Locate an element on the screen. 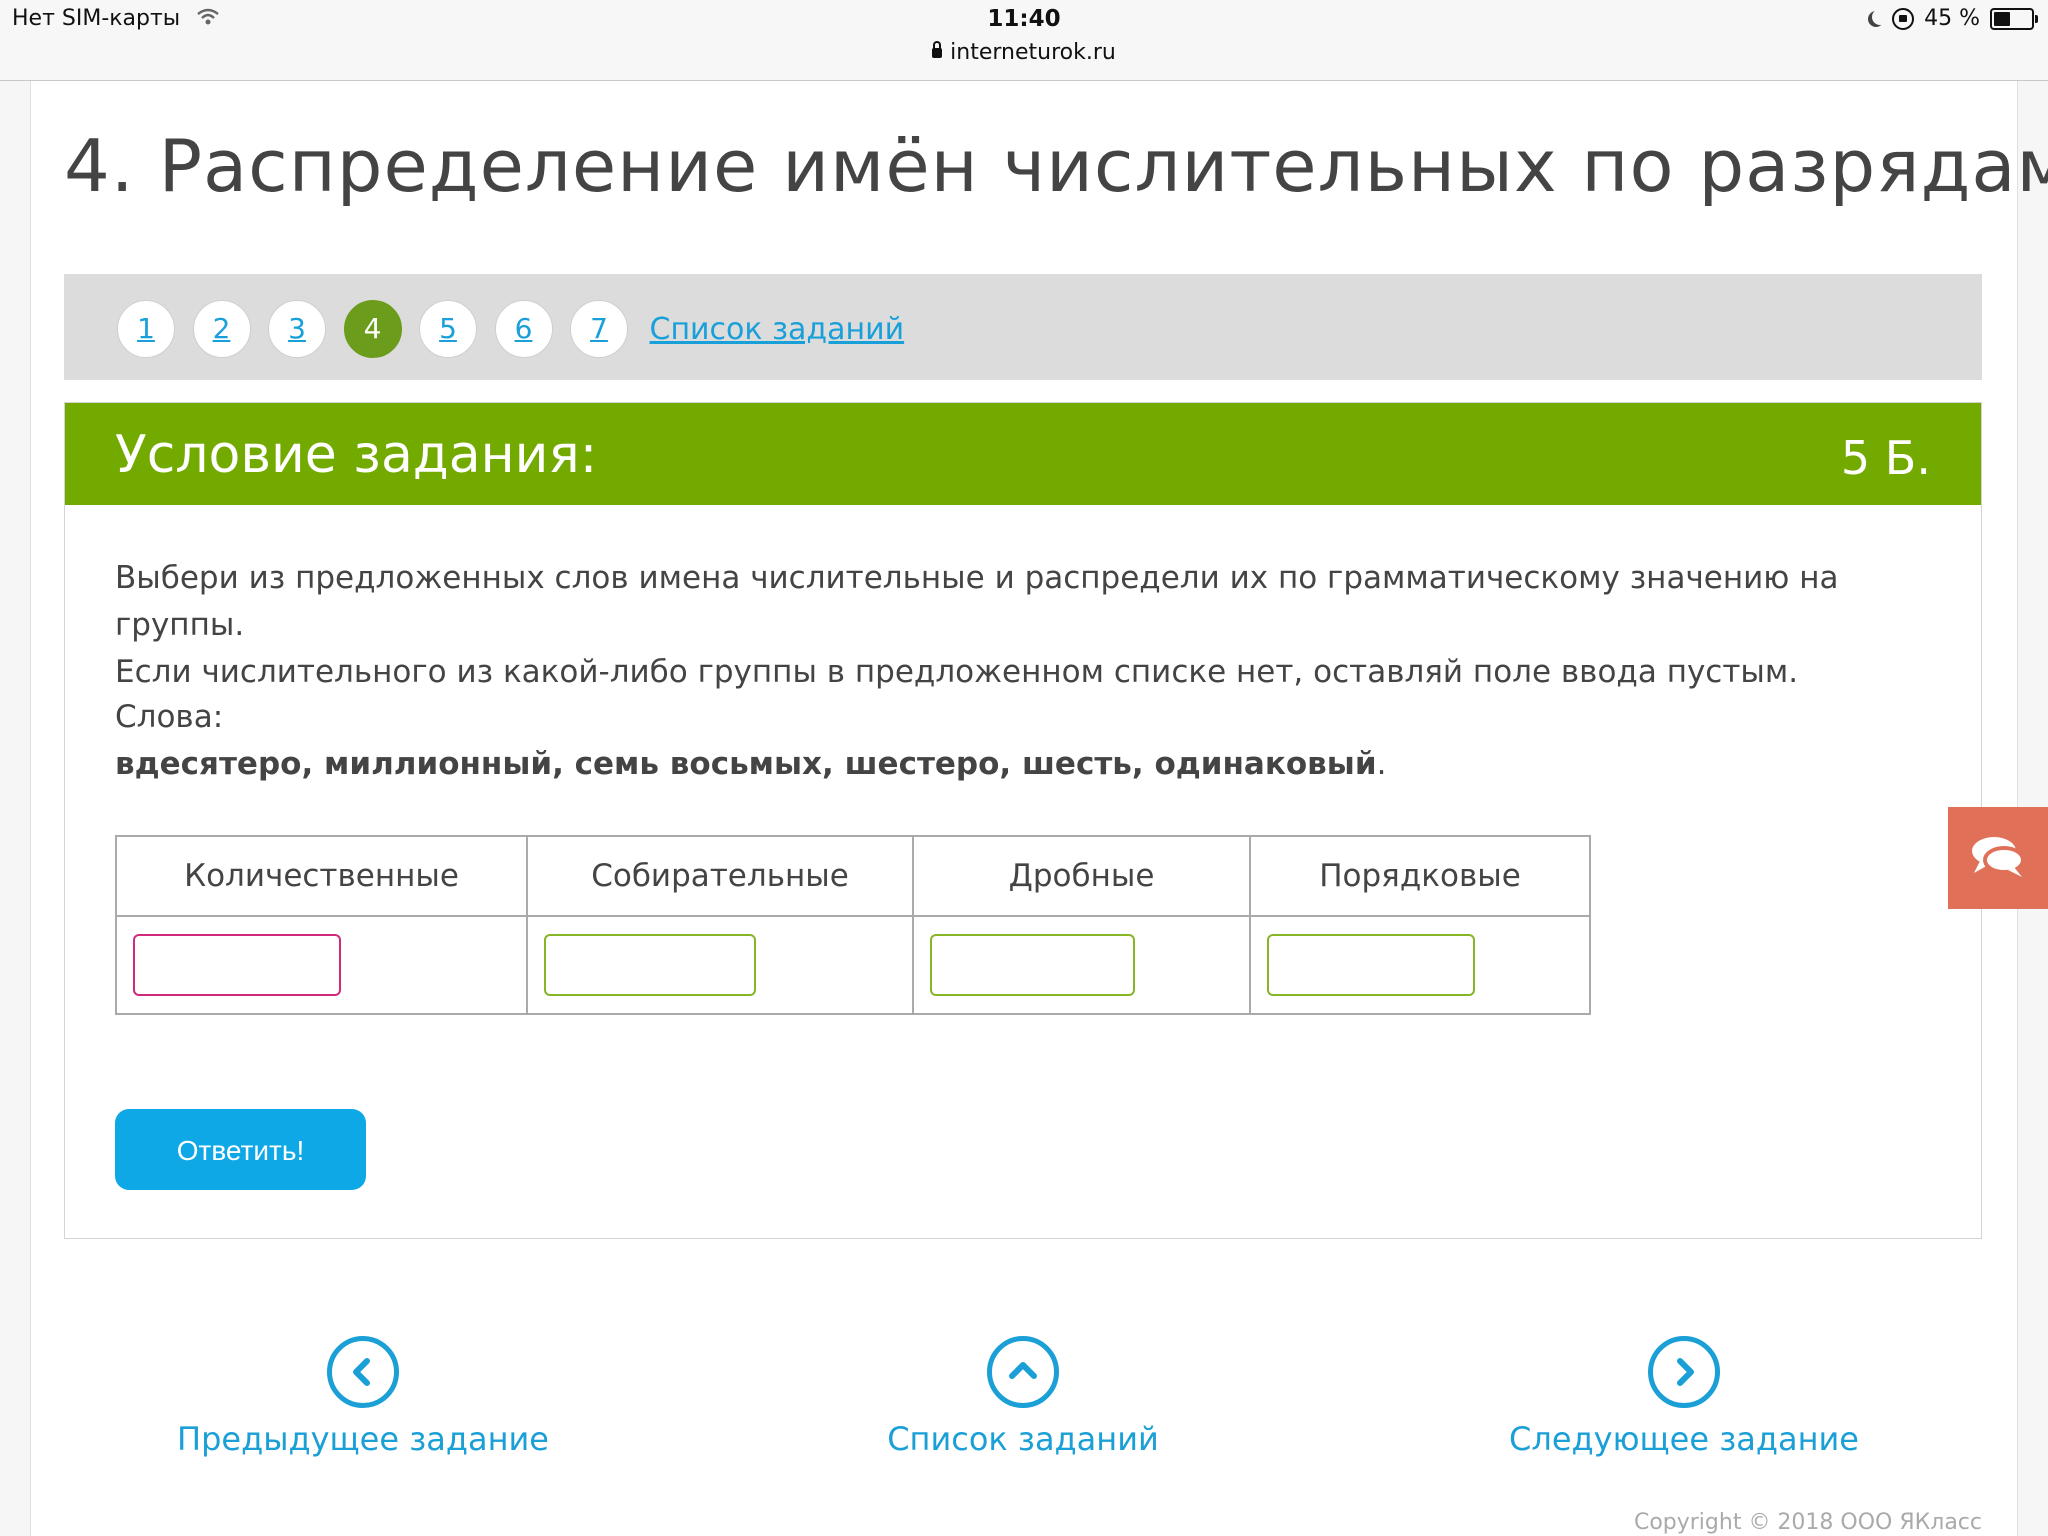 This screenshot has height=1536, width=2048. next-task-button is located at coordinates (1684, 1372).